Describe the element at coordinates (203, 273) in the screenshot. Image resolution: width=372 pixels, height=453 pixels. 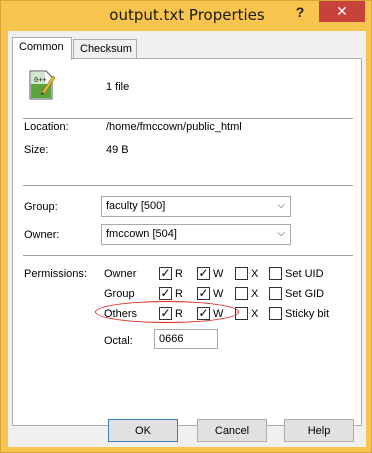
I see `owner-write-checkbox: ✓` at that location.